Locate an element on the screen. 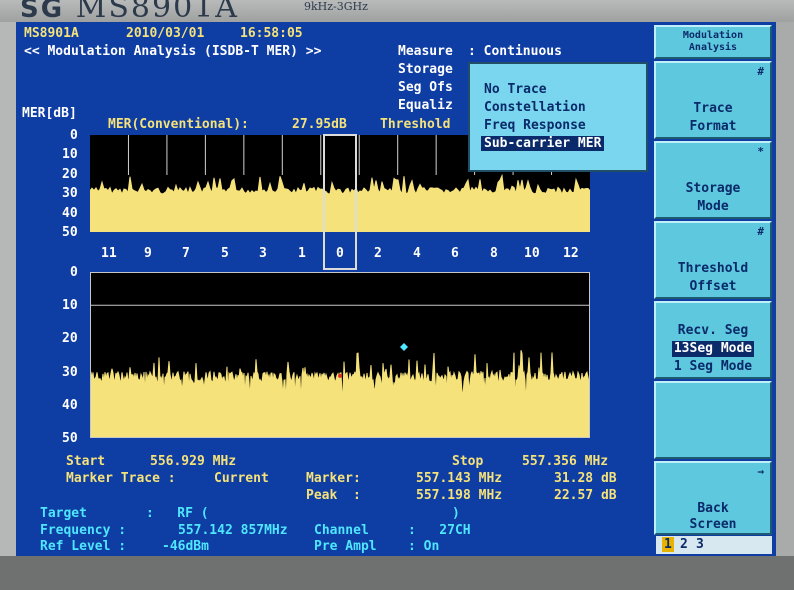 This screenshot has height=590, width=794. softkey-hash-icon: # is located at coordinates (760, 71).